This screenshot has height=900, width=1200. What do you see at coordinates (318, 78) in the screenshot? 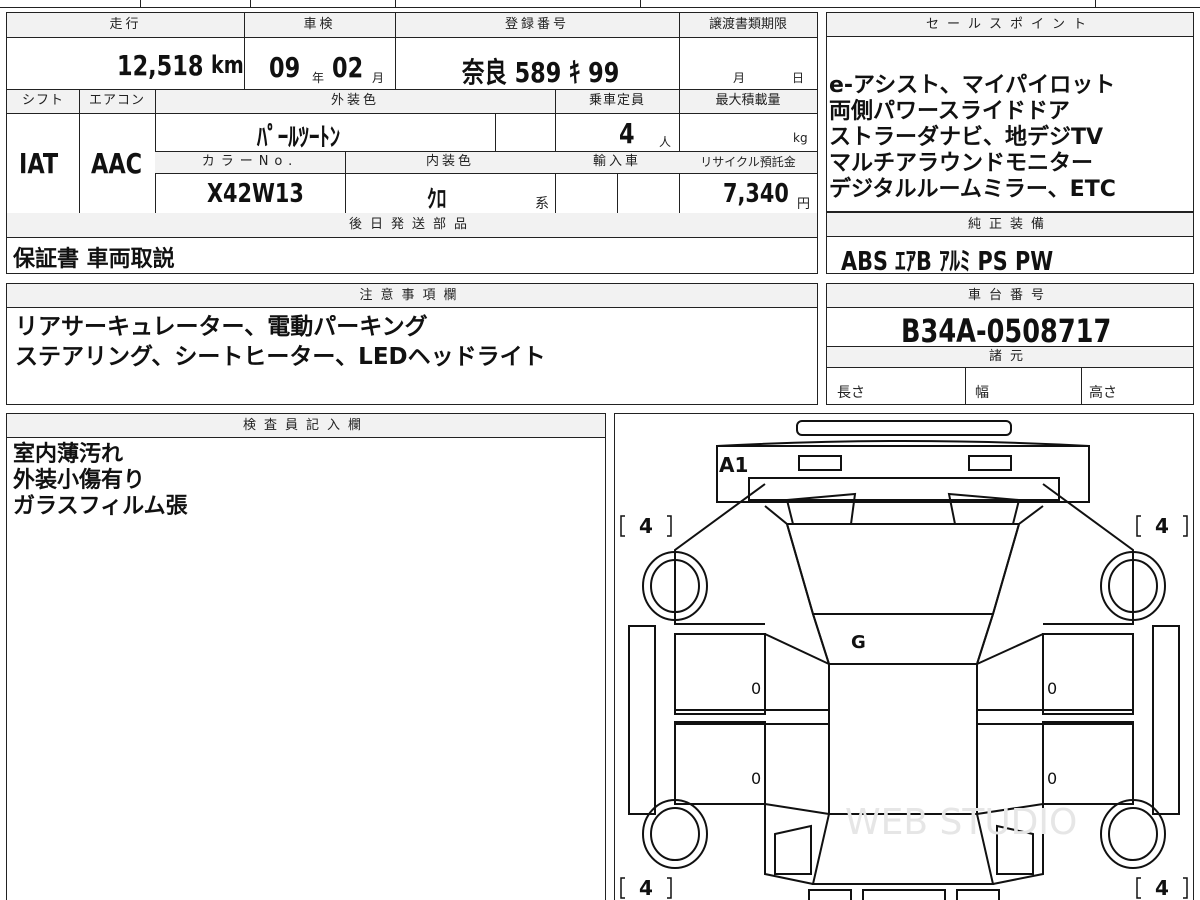
I see `inspection-year-unit: 年` at bounding box center [318, 78].